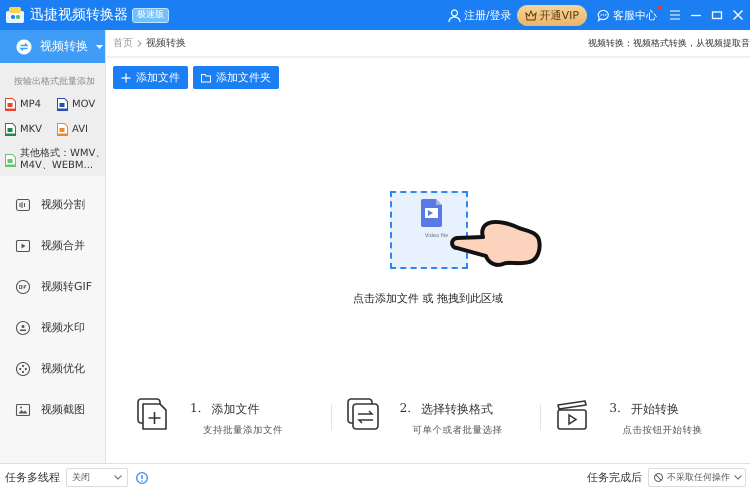 This screenshot has height=491, width=750. I want to click on edition-badge: 极速版, so click(150, 15).